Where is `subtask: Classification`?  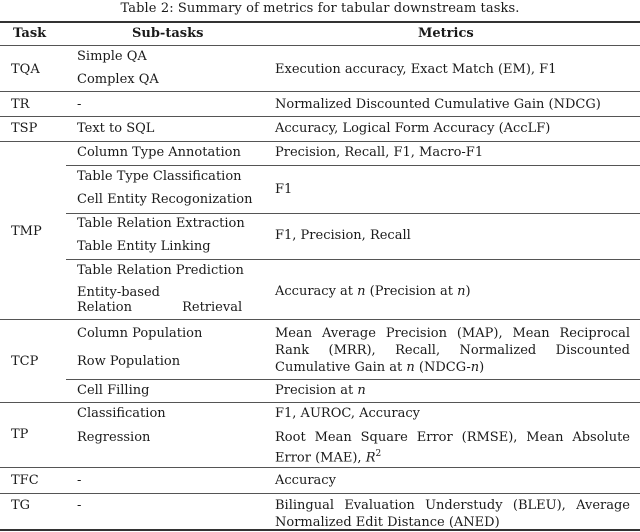 subtask: Classification is located at coordinates (121, 413).